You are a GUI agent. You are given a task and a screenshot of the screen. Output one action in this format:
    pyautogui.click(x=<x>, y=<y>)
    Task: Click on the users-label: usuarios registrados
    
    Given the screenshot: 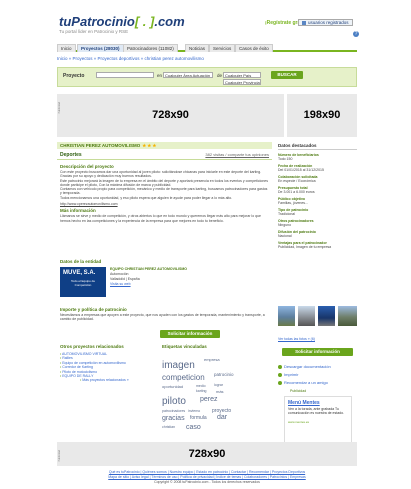 What is the action you would take?
    pyautogui.click(x=328, y=22)
    